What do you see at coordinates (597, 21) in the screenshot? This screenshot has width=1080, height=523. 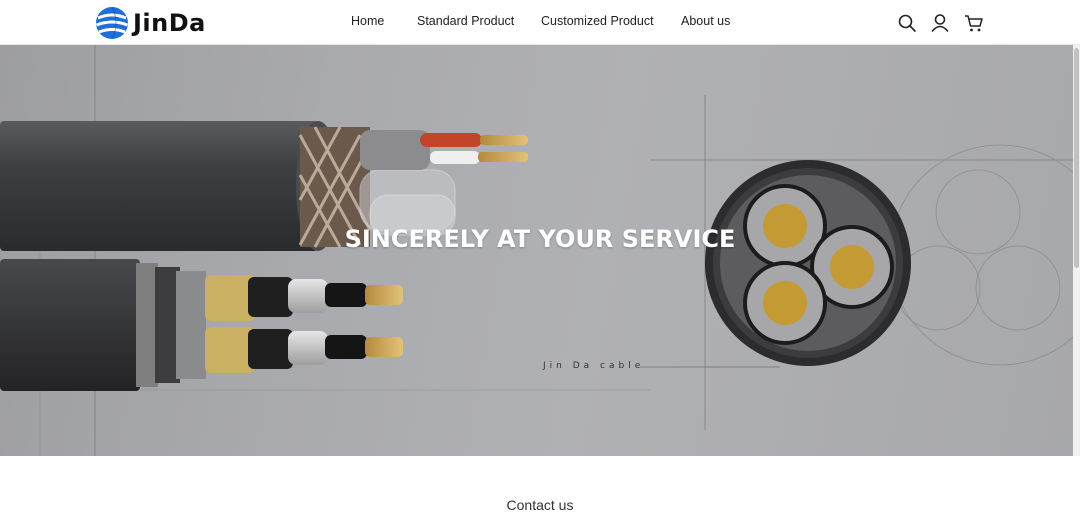 I see `nav-customized-product: Customized Product` at bounding box center [597, 21].